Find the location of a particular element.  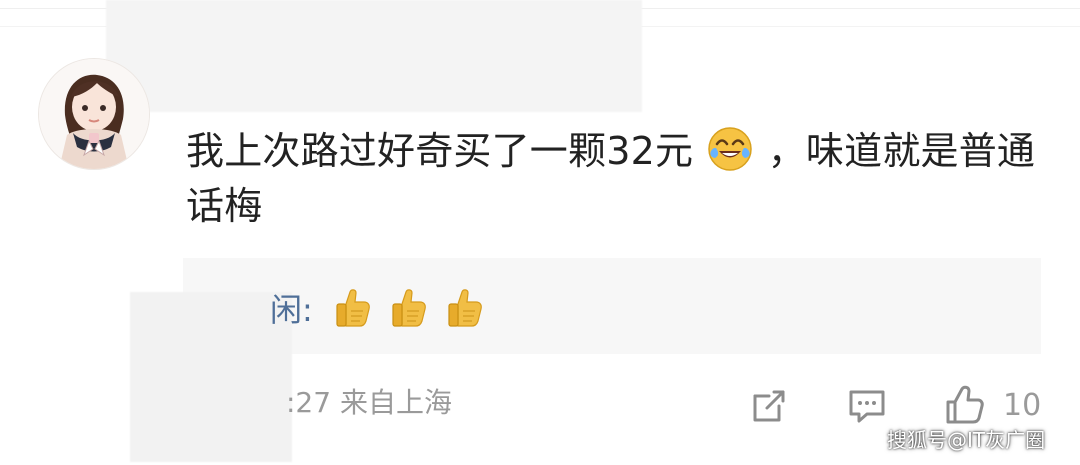

comment-location: 来自上海 is located at coordinates (395, 402).